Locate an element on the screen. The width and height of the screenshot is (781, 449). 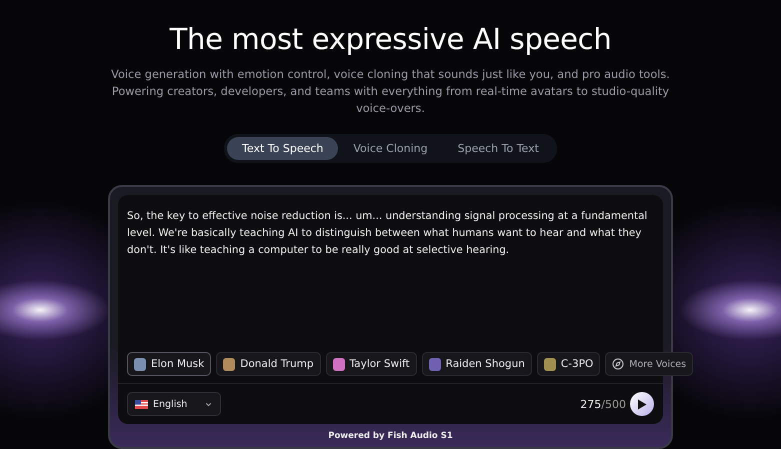
voice-chip: Elon Musk is located at coordinates (169, 364).